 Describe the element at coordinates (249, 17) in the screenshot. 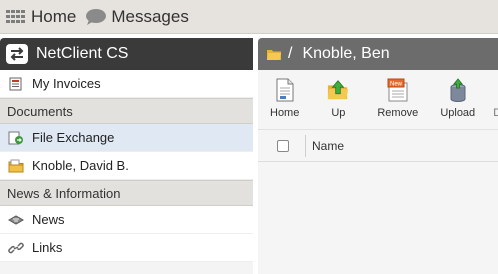

I see `top-nav-bar: Home Messages` at that location.